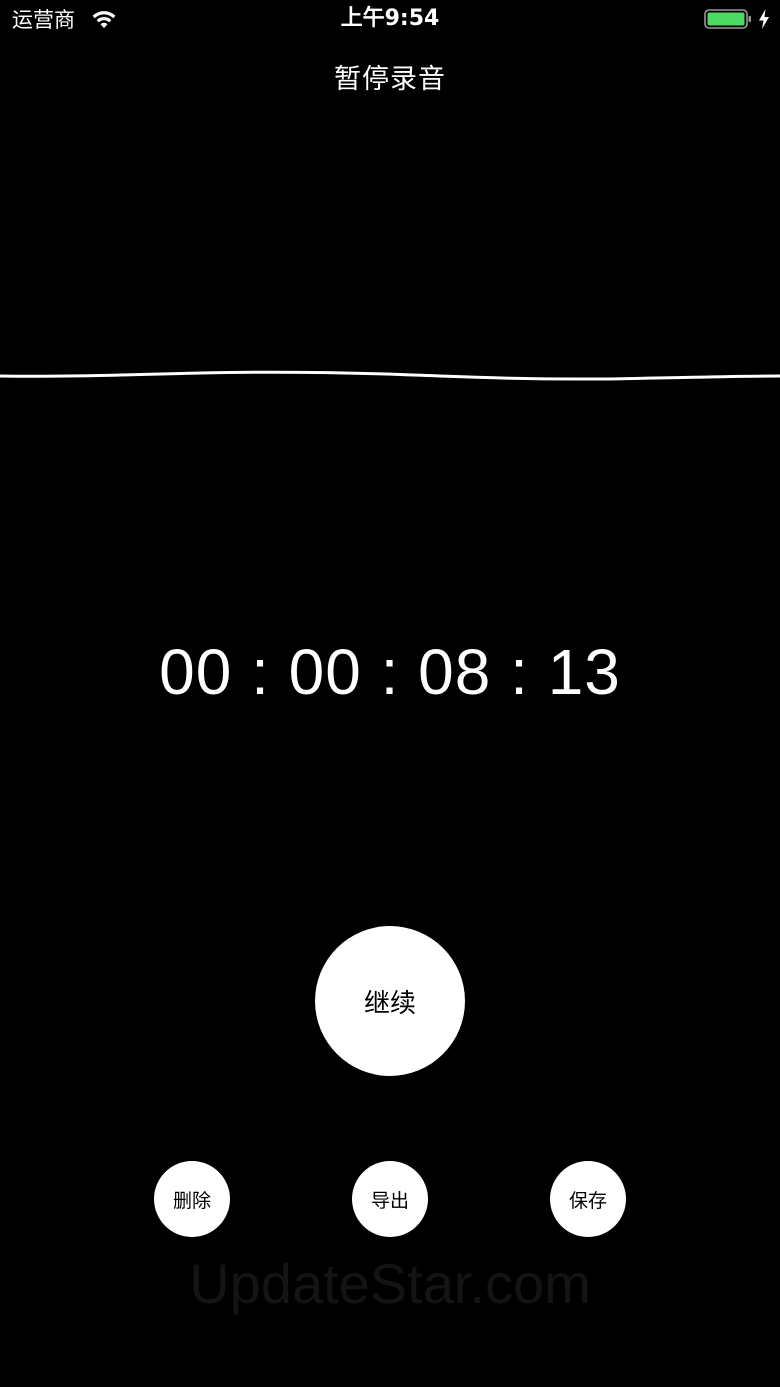 Image resolution: width=780 pixels, height=1387 pixels. I want to click on elapsed-time: 00 : 00 : 08 : 13, so click(390, 672).